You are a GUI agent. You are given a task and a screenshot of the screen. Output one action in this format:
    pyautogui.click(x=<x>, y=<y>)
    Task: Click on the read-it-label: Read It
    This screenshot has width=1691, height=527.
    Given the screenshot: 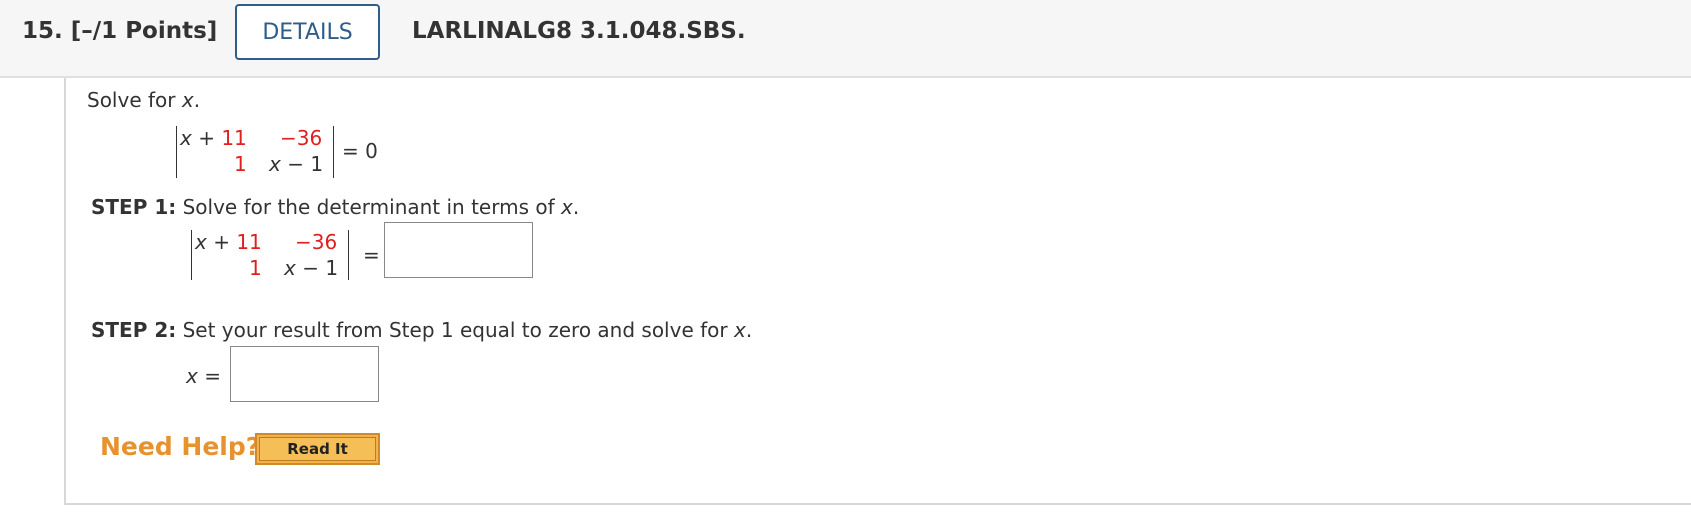 What is the action you would take?
    pyautogui.click(x=317, y=449)
    